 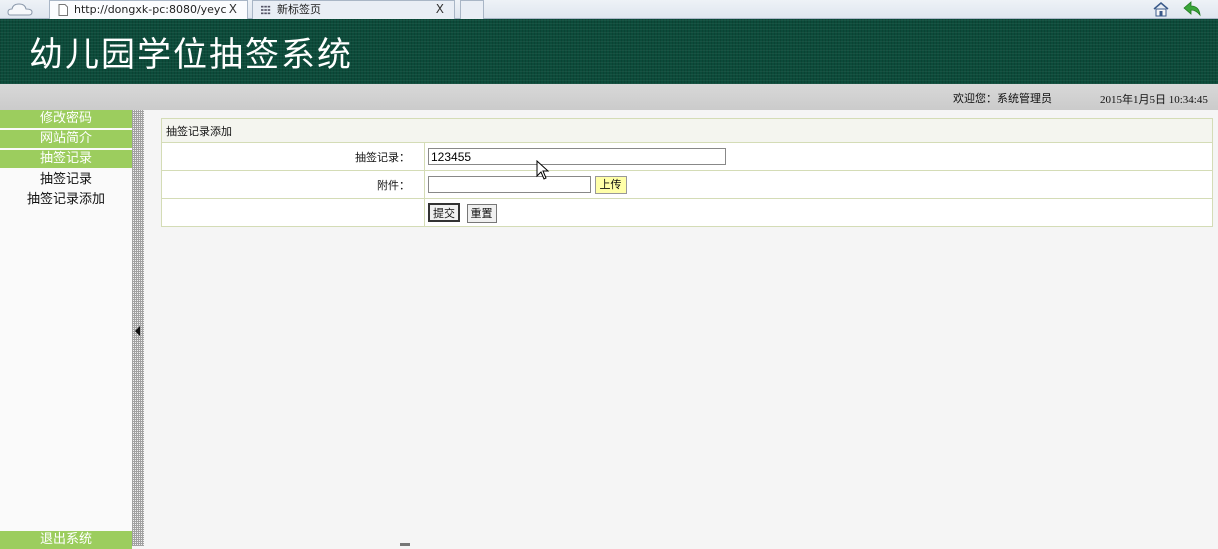 What do you see at coordinates (609, 51) in the screenshot?
I see `site-header: 幼儿园学位抽签系统` at bounding box center [609, 51].